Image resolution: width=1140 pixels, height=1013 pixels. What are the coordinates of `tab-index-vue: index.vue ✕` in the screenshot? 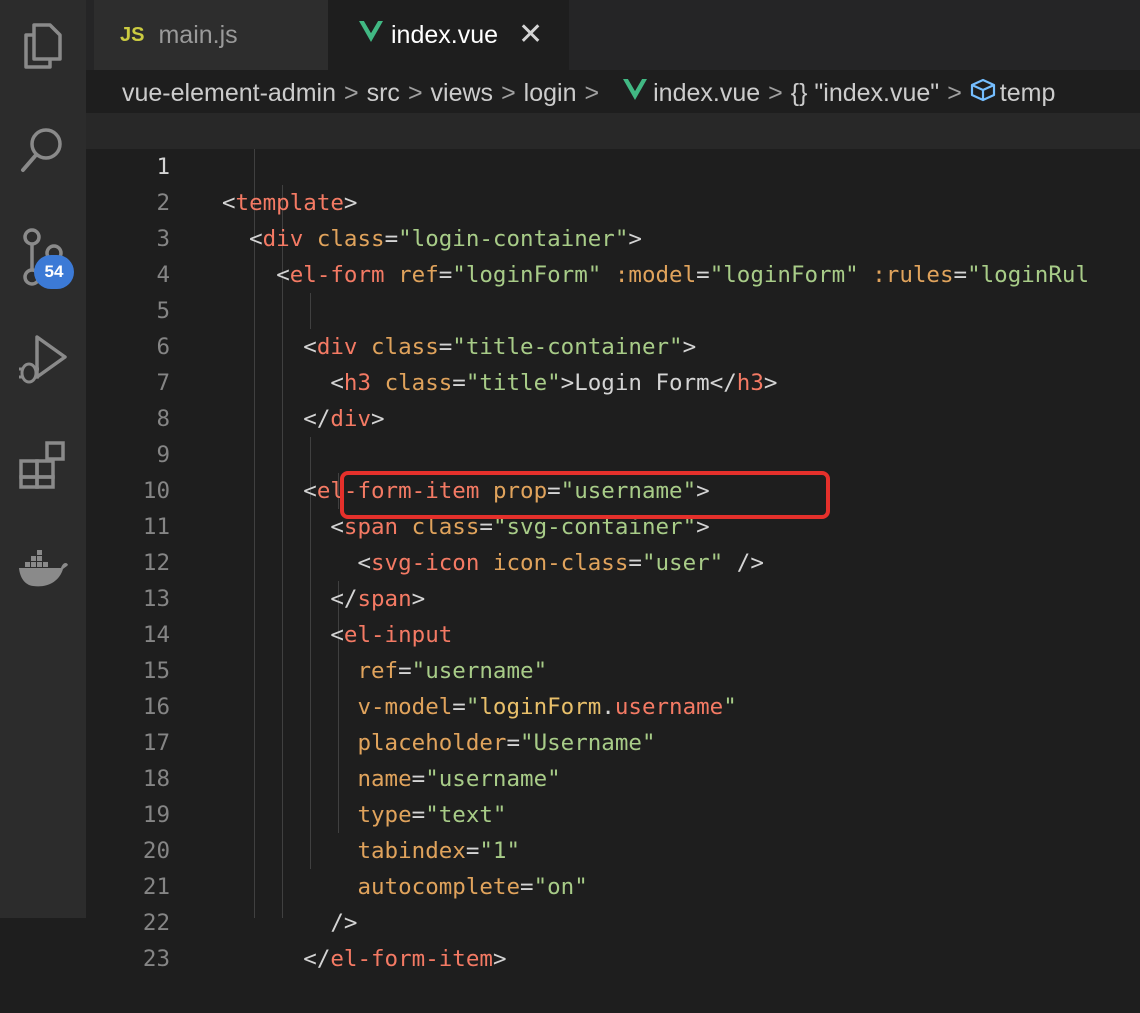 It's located at (449, 35).